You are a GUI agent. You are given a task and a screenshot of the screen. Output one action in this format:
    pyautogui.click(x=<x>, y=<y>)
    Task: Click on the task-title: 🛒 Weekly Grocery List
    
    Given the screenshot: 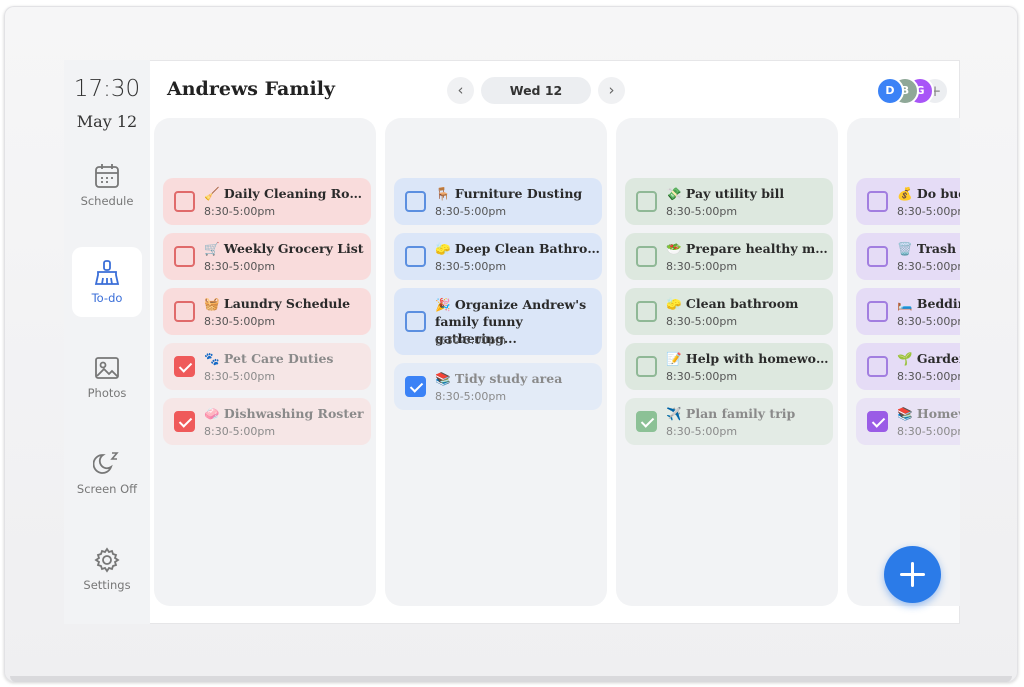 What is the action you would take?
    pyautogui.click(x=286, y=249)
    